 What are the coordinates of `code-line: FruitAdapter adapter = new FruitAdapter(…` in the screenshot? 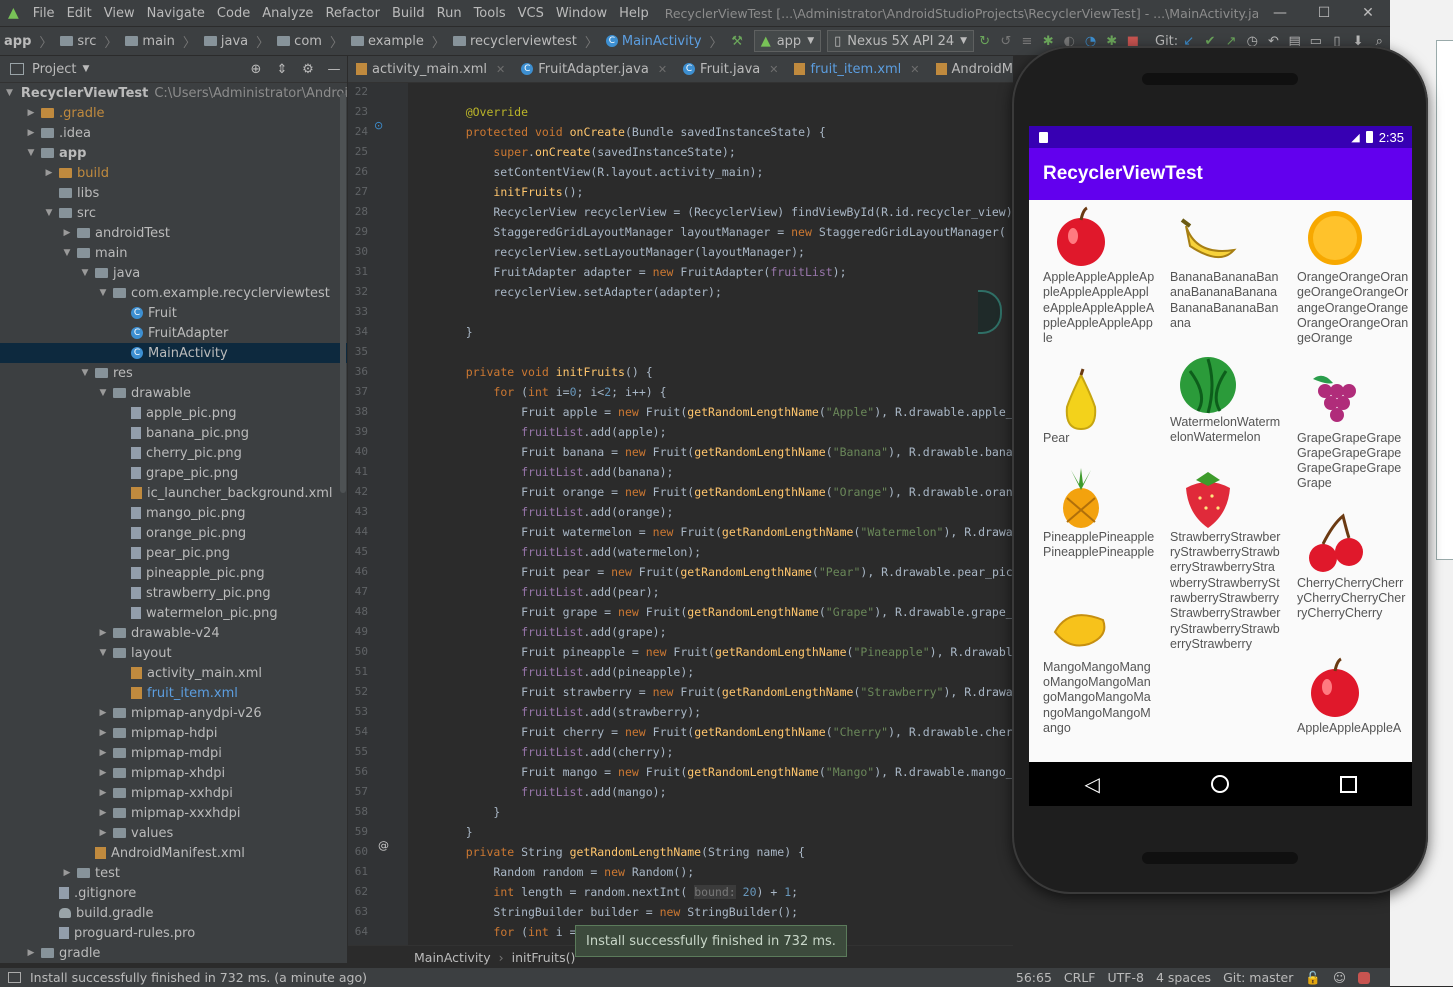 It's located at (642, 272).